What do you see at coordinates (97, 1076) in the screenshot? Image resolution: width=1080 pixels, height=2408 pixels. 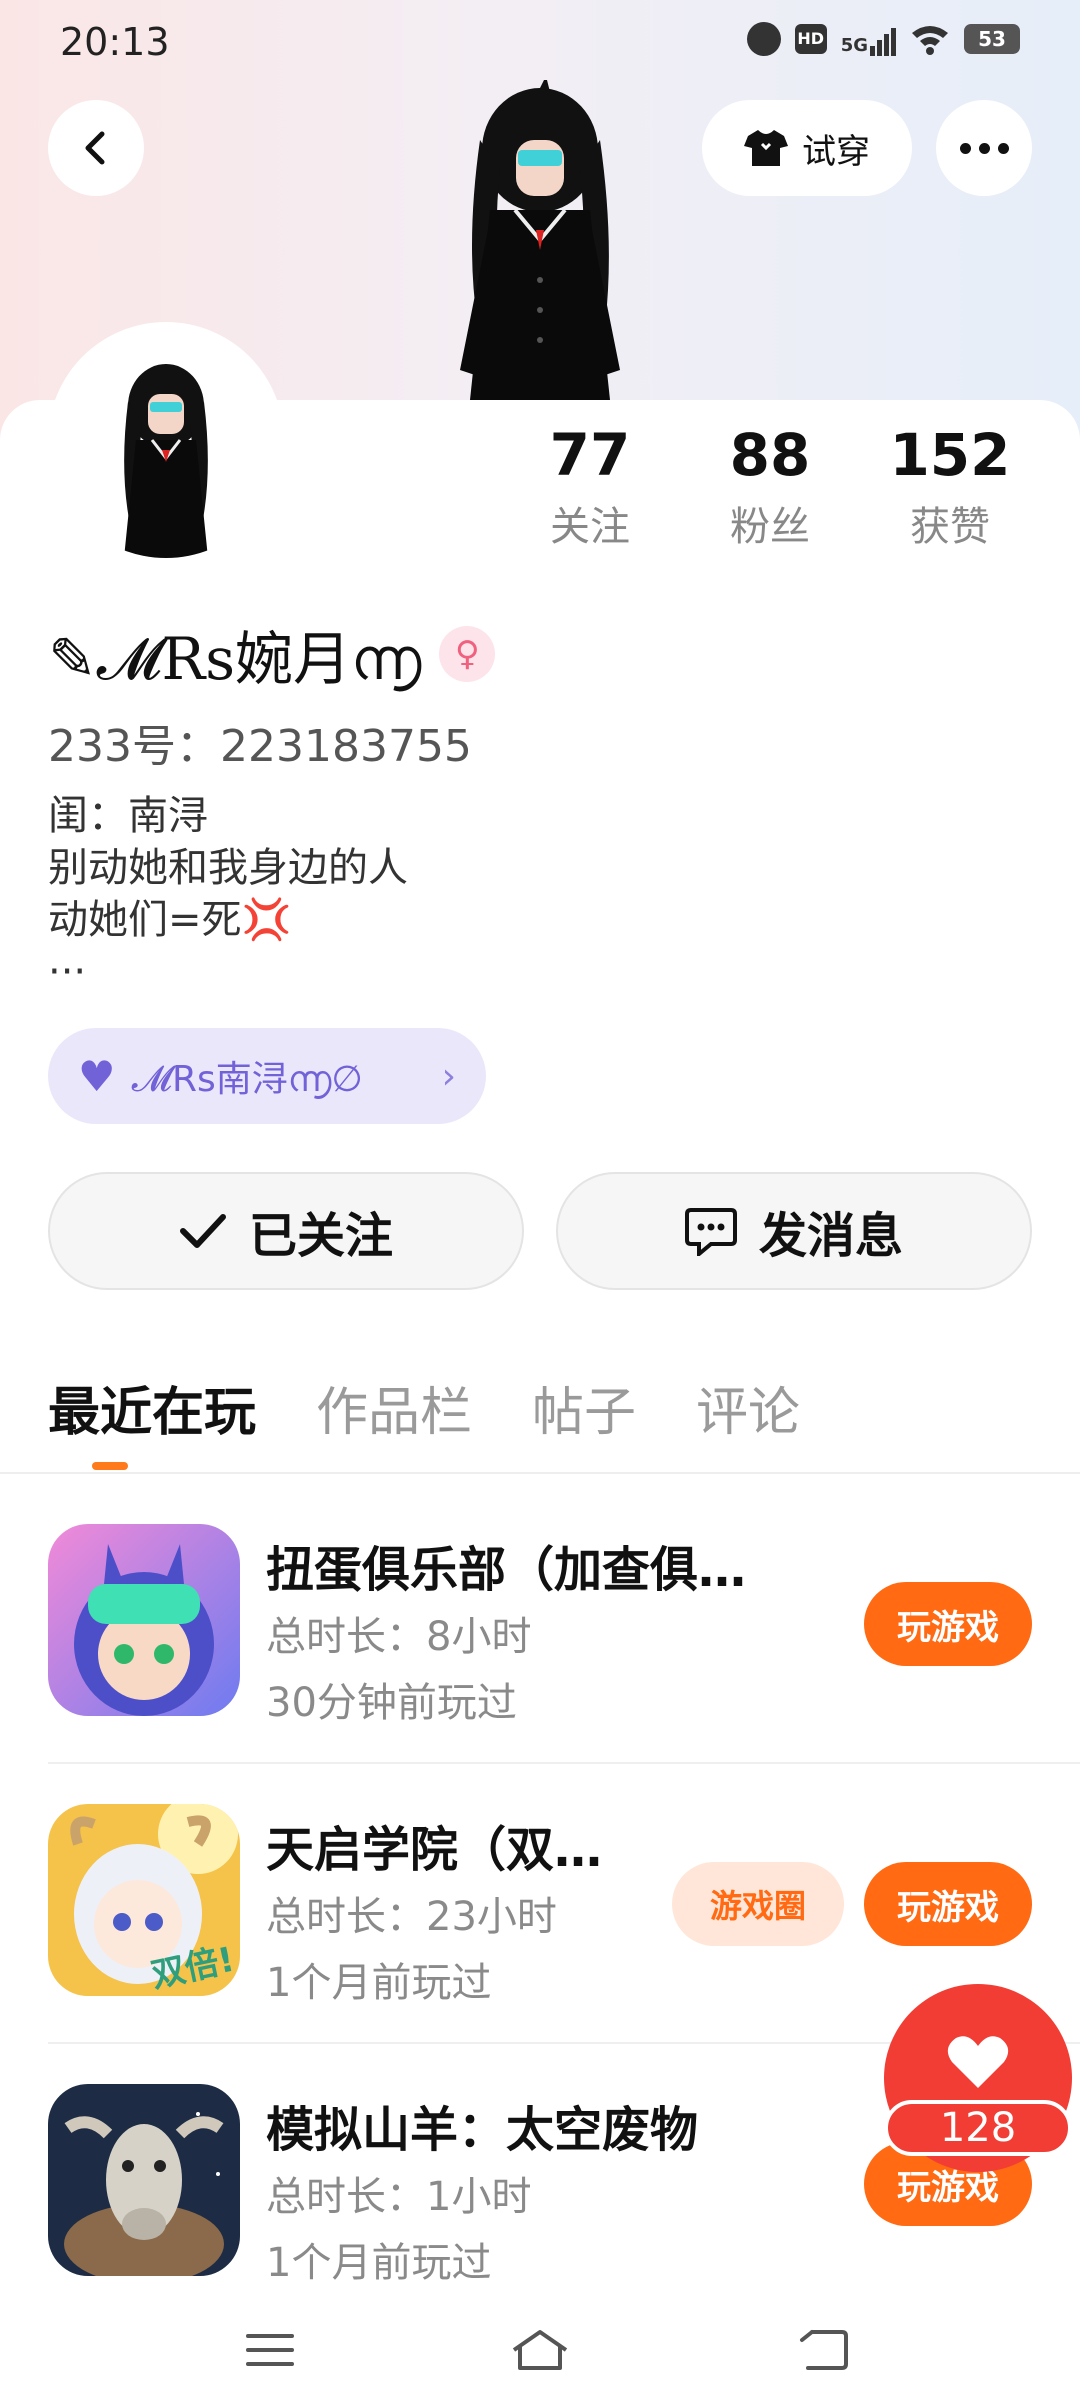 I see `heart-icon: ♥` at bounding box center [97, 1076].